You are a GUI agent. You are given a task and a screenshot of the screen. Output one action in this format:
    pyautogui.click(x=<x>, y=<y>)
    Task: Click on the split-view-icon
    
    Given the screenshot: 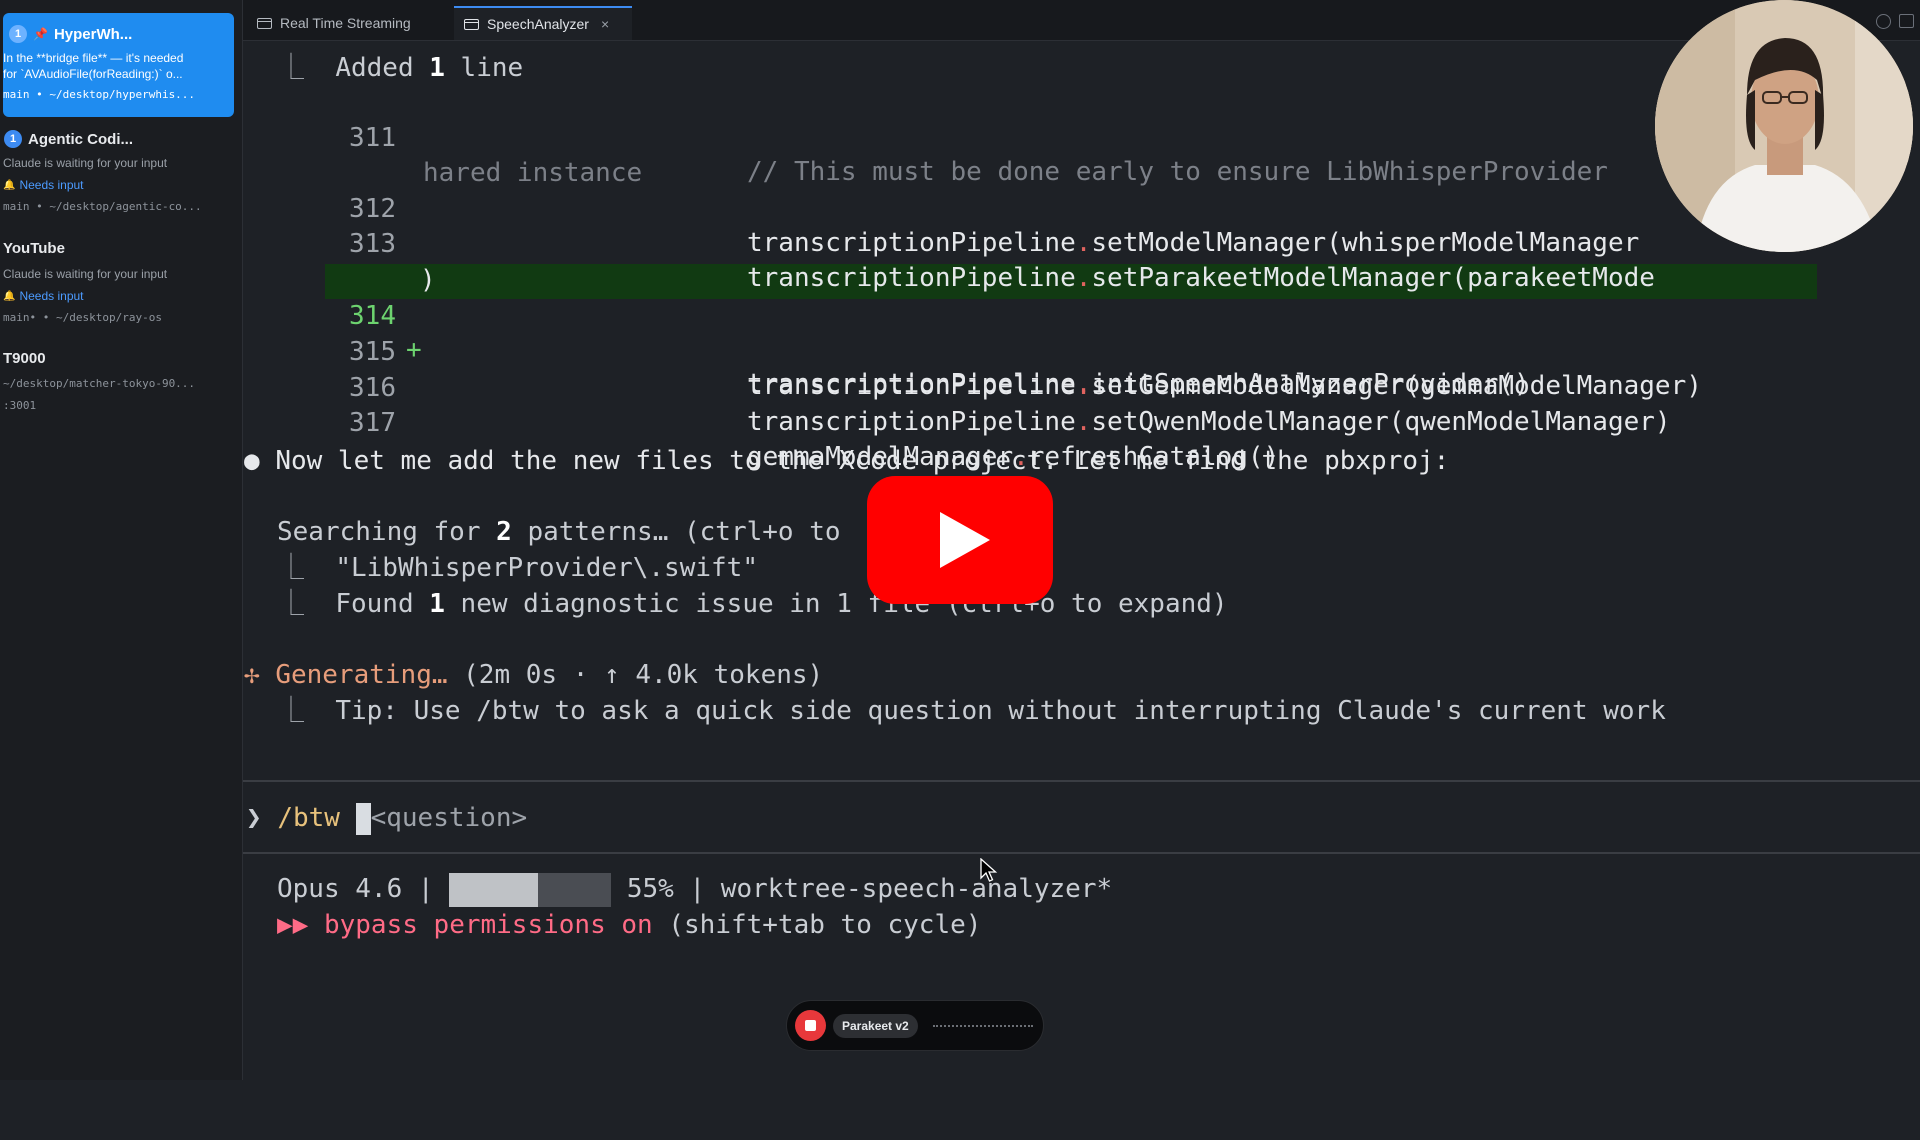 What is the action you would take?
    pyautogui.click(x=1906, y=21)
    